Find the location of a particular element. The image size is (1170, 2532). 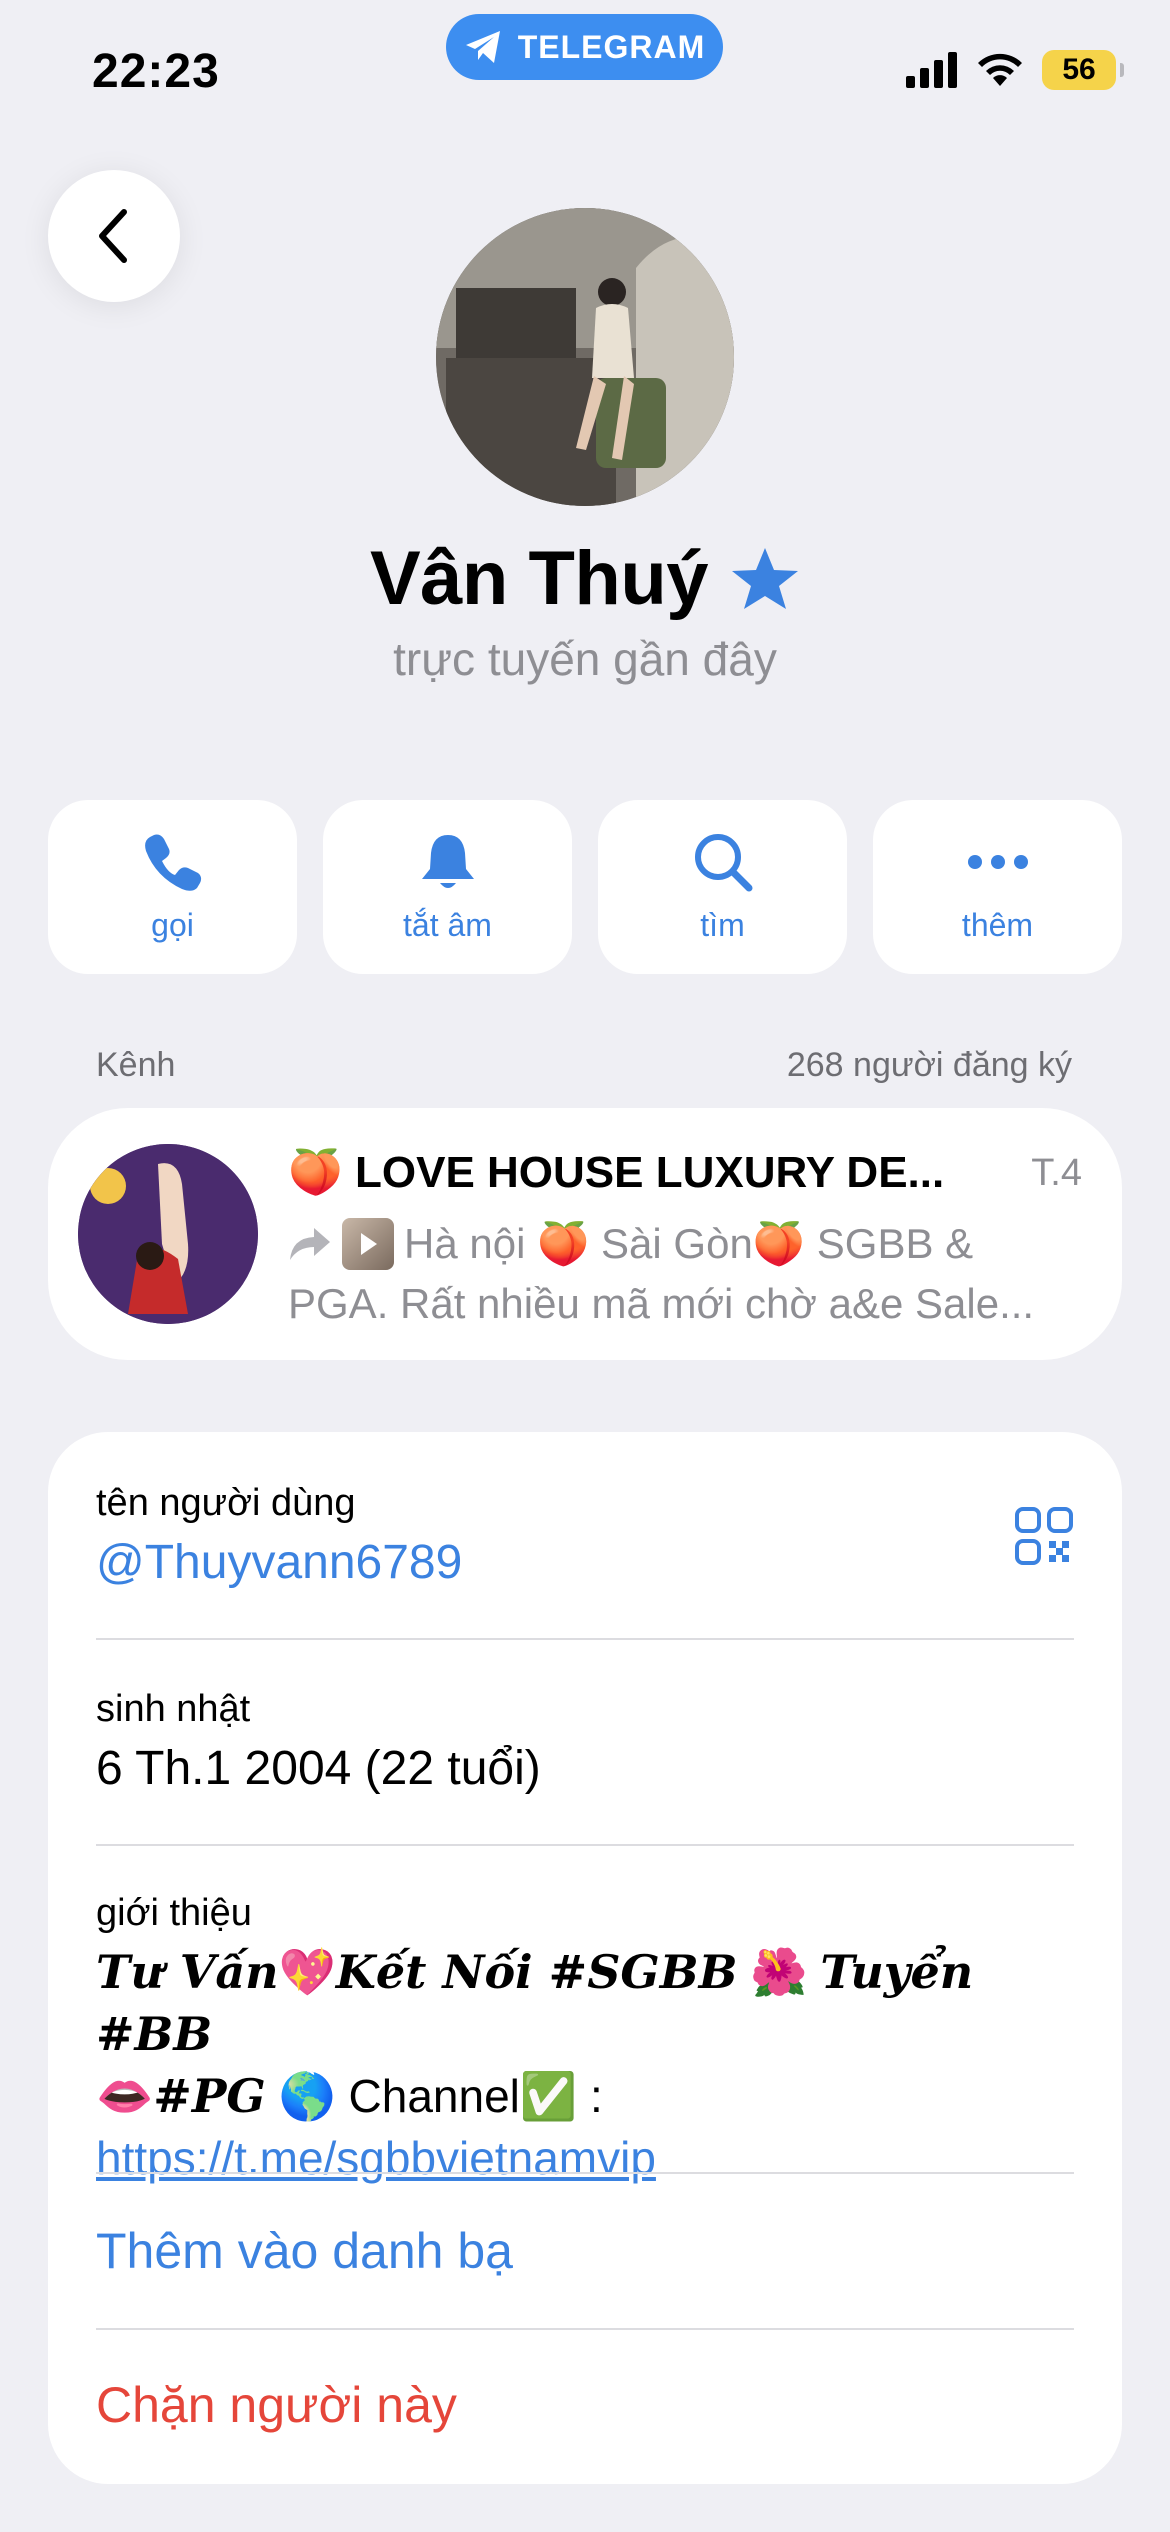

birthday-label: sinh nhật is located at coordinates (173, 1709).